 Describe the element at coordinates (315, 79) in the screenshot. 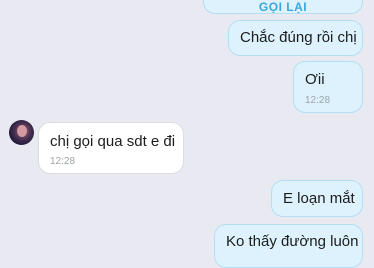

I see `message-text: Ơii` at that location.